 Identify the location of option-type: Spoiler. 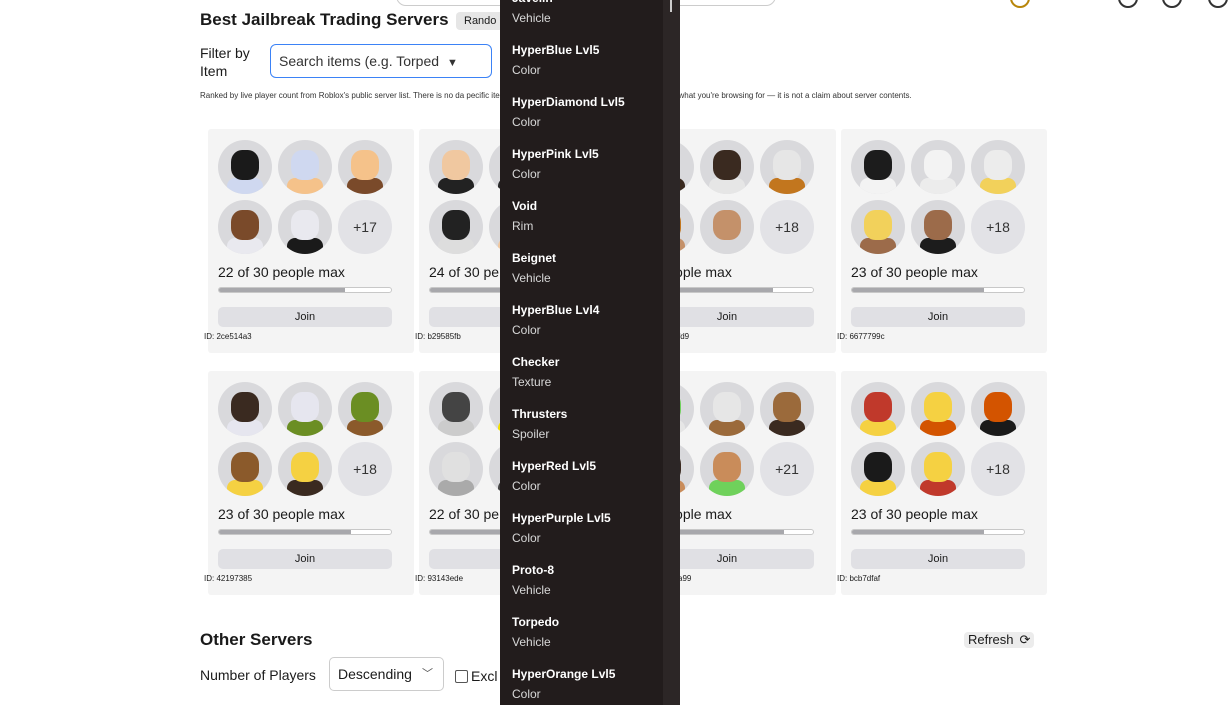
(531, 434).